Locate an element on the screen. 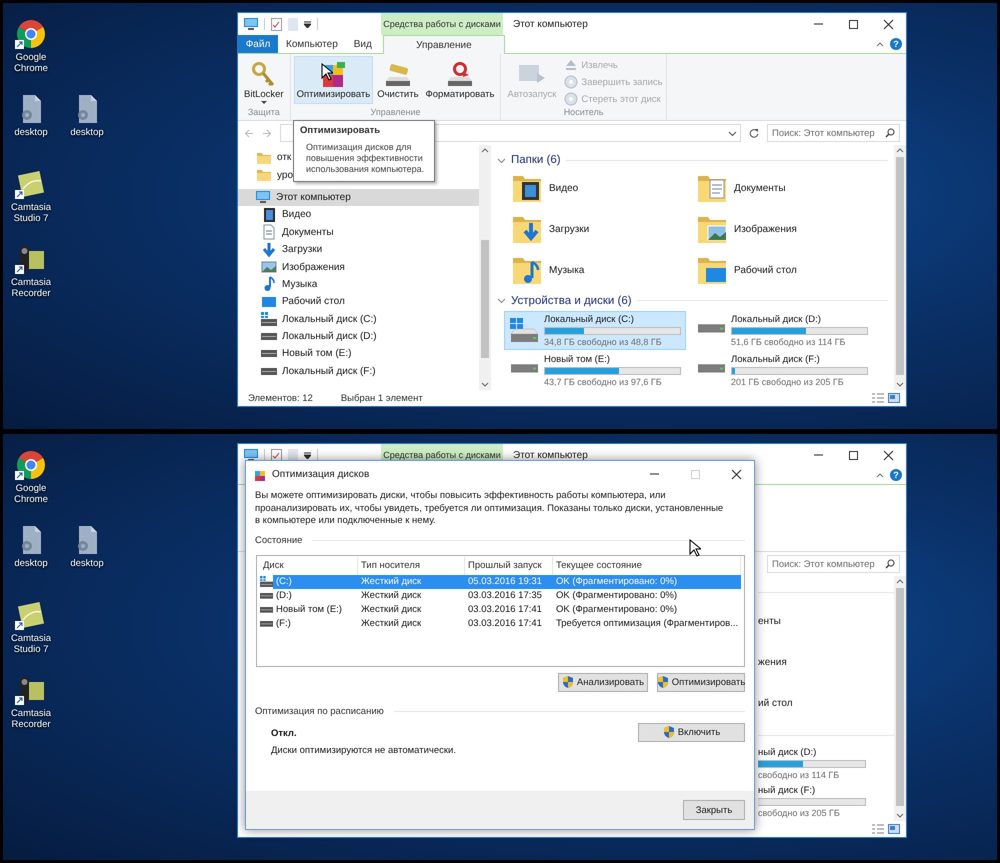  table-cell-text: 05.03.2016 19:31 is located at coordinates (505, 581).